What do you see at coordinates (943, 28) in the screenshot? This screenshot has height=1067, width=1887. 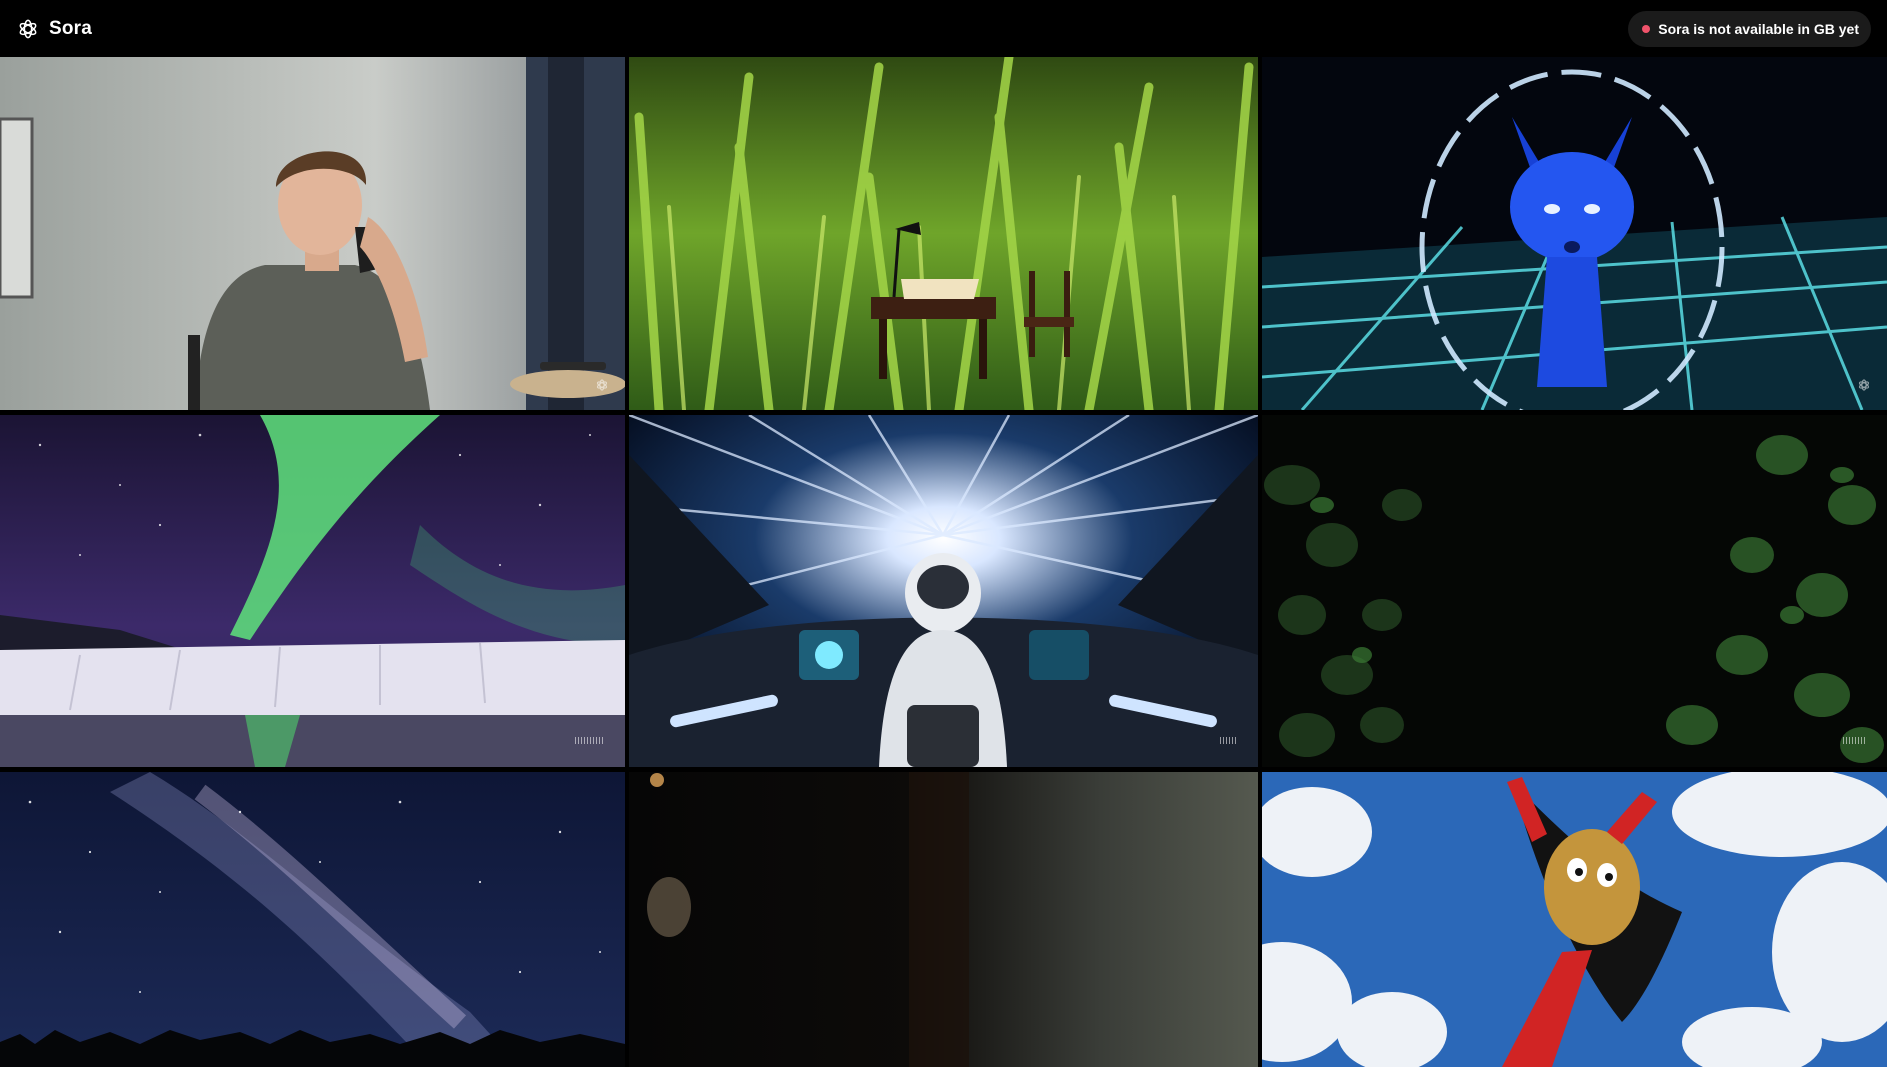 I see `top-bar: Sora Sora is not available in GB yet` at bounding box center [943, 28].